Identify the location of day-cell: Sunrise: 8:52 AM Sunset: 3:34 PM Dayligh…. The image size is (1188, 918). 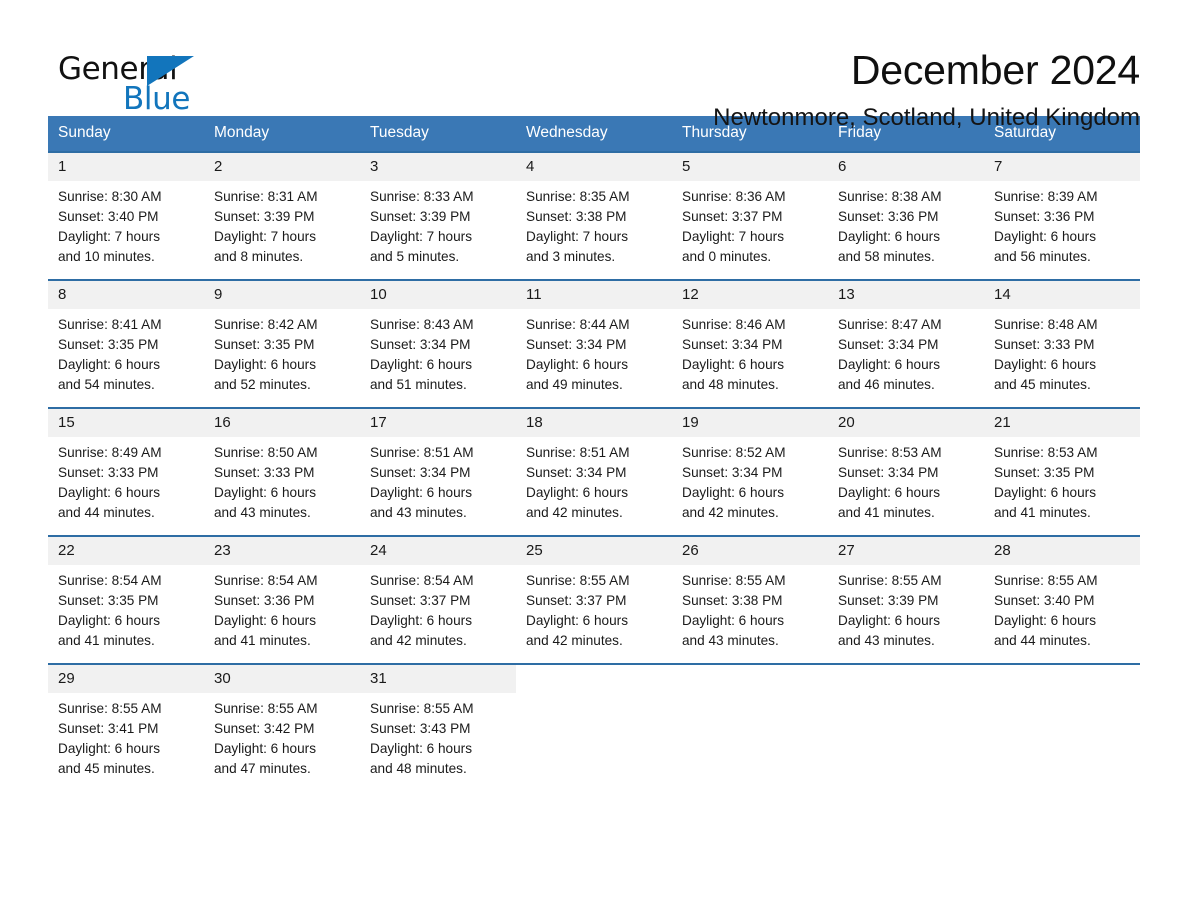
(750, 486).